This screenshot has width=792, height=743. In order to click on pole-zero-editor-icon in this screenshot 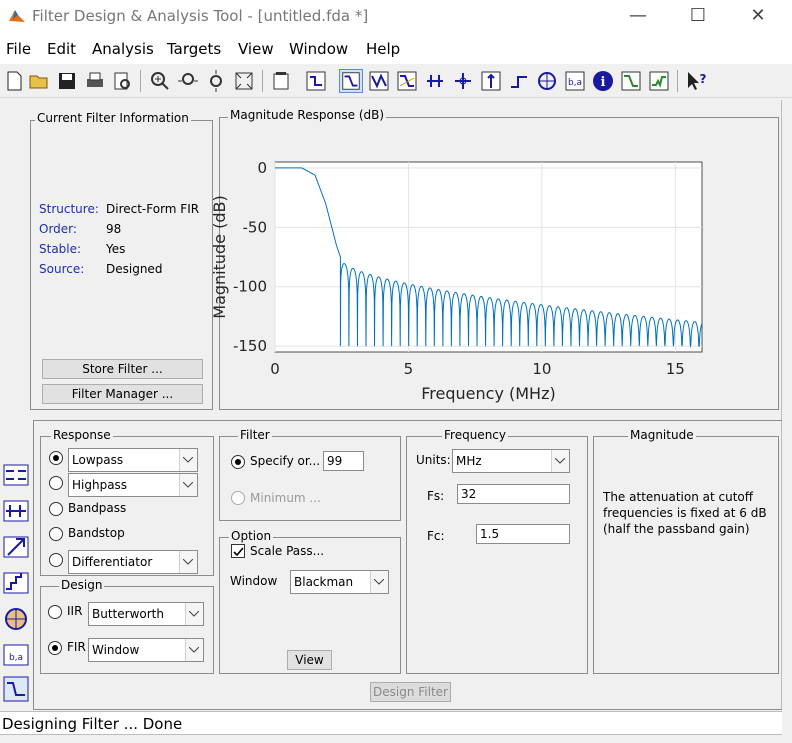, I will do `click(16, 619)`.